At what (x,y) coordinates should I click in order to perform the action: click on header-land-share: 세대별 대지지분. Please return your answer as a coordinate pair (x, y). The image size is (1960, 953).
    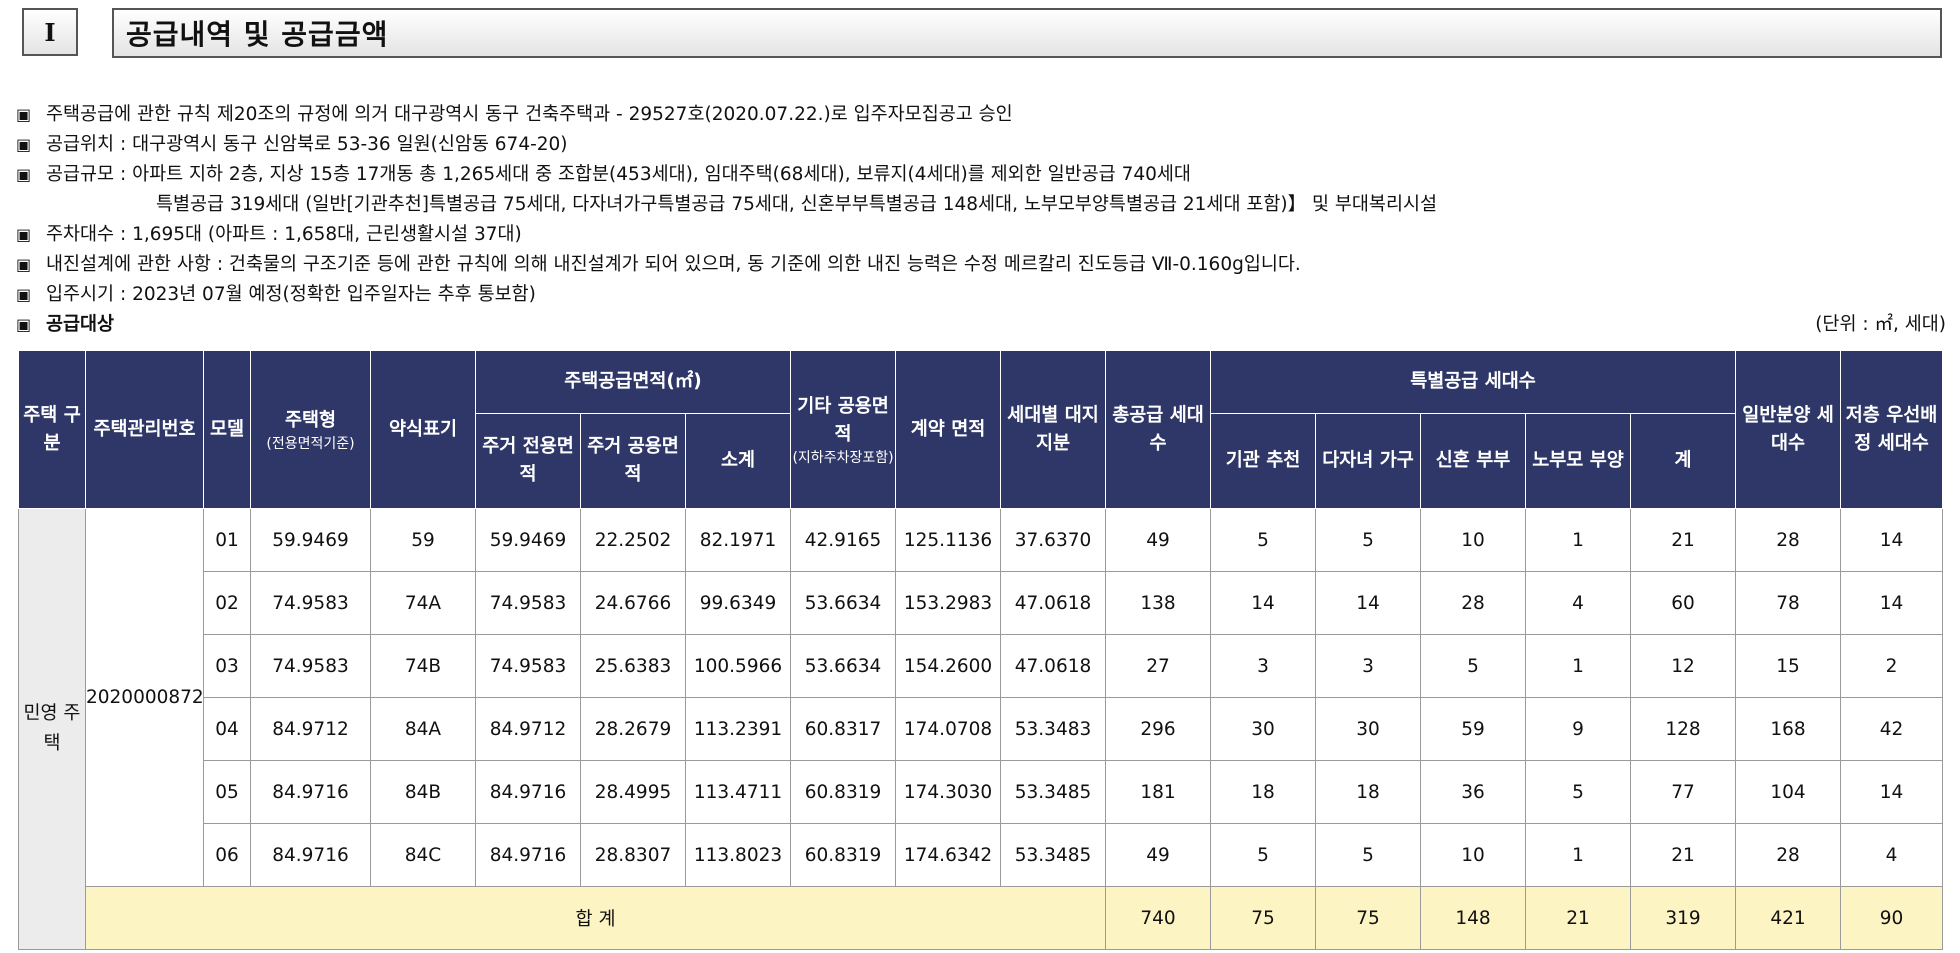
    Looking at the image, I should click on (1053, 429).